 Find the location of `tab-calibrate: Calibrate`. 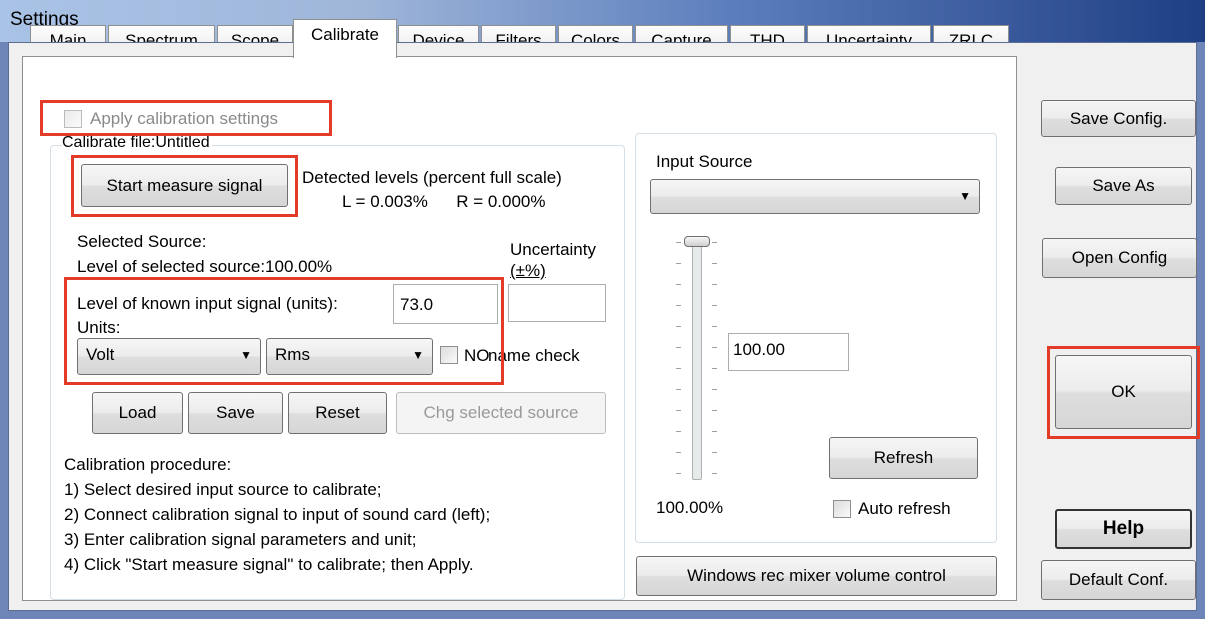

tab-calibrate: Calibrate is located at coordinates (345, 38).